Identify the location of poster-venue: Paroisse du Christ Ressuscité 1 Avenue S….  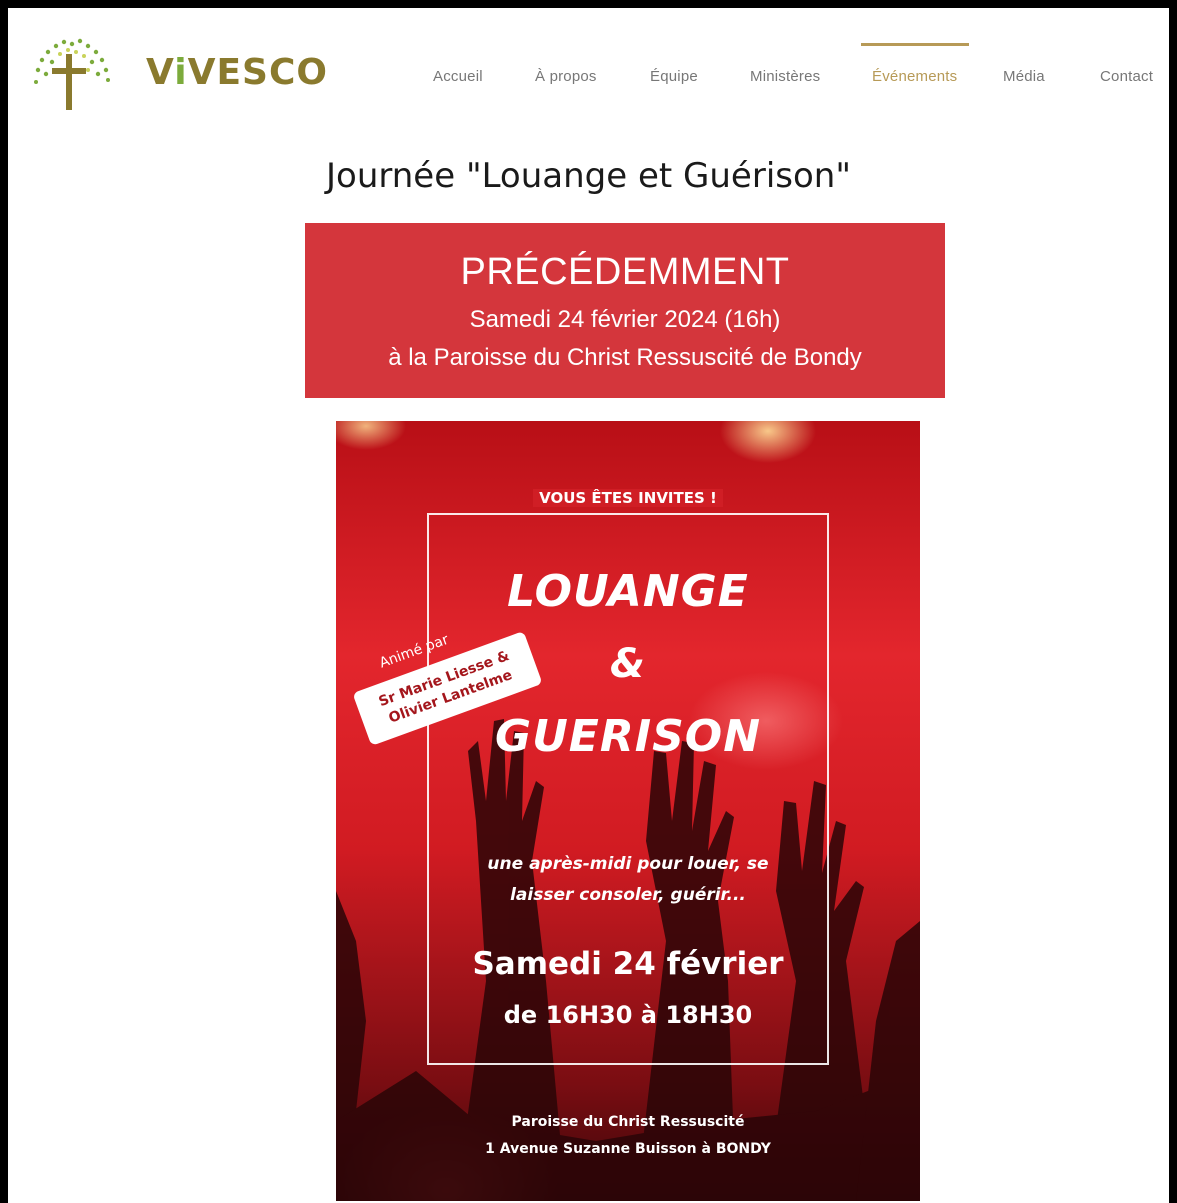
(628, 1136).